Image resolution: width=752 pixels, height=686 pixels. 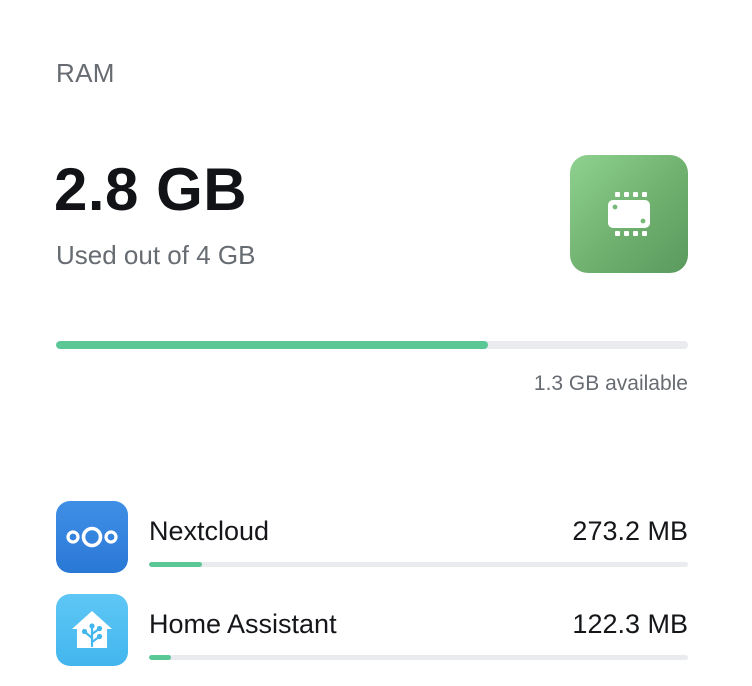 I want to click on used-ram-caption: Used out of 4 GB, so click(x=156, y=255).